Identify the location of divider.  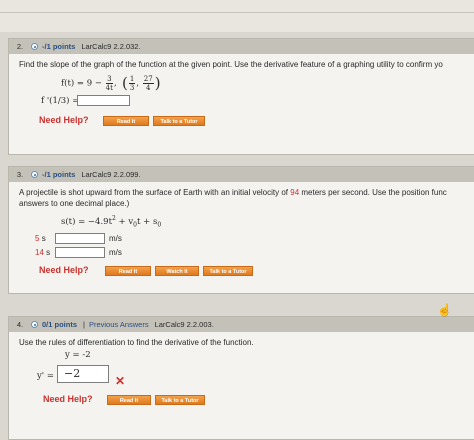
(237, 12).